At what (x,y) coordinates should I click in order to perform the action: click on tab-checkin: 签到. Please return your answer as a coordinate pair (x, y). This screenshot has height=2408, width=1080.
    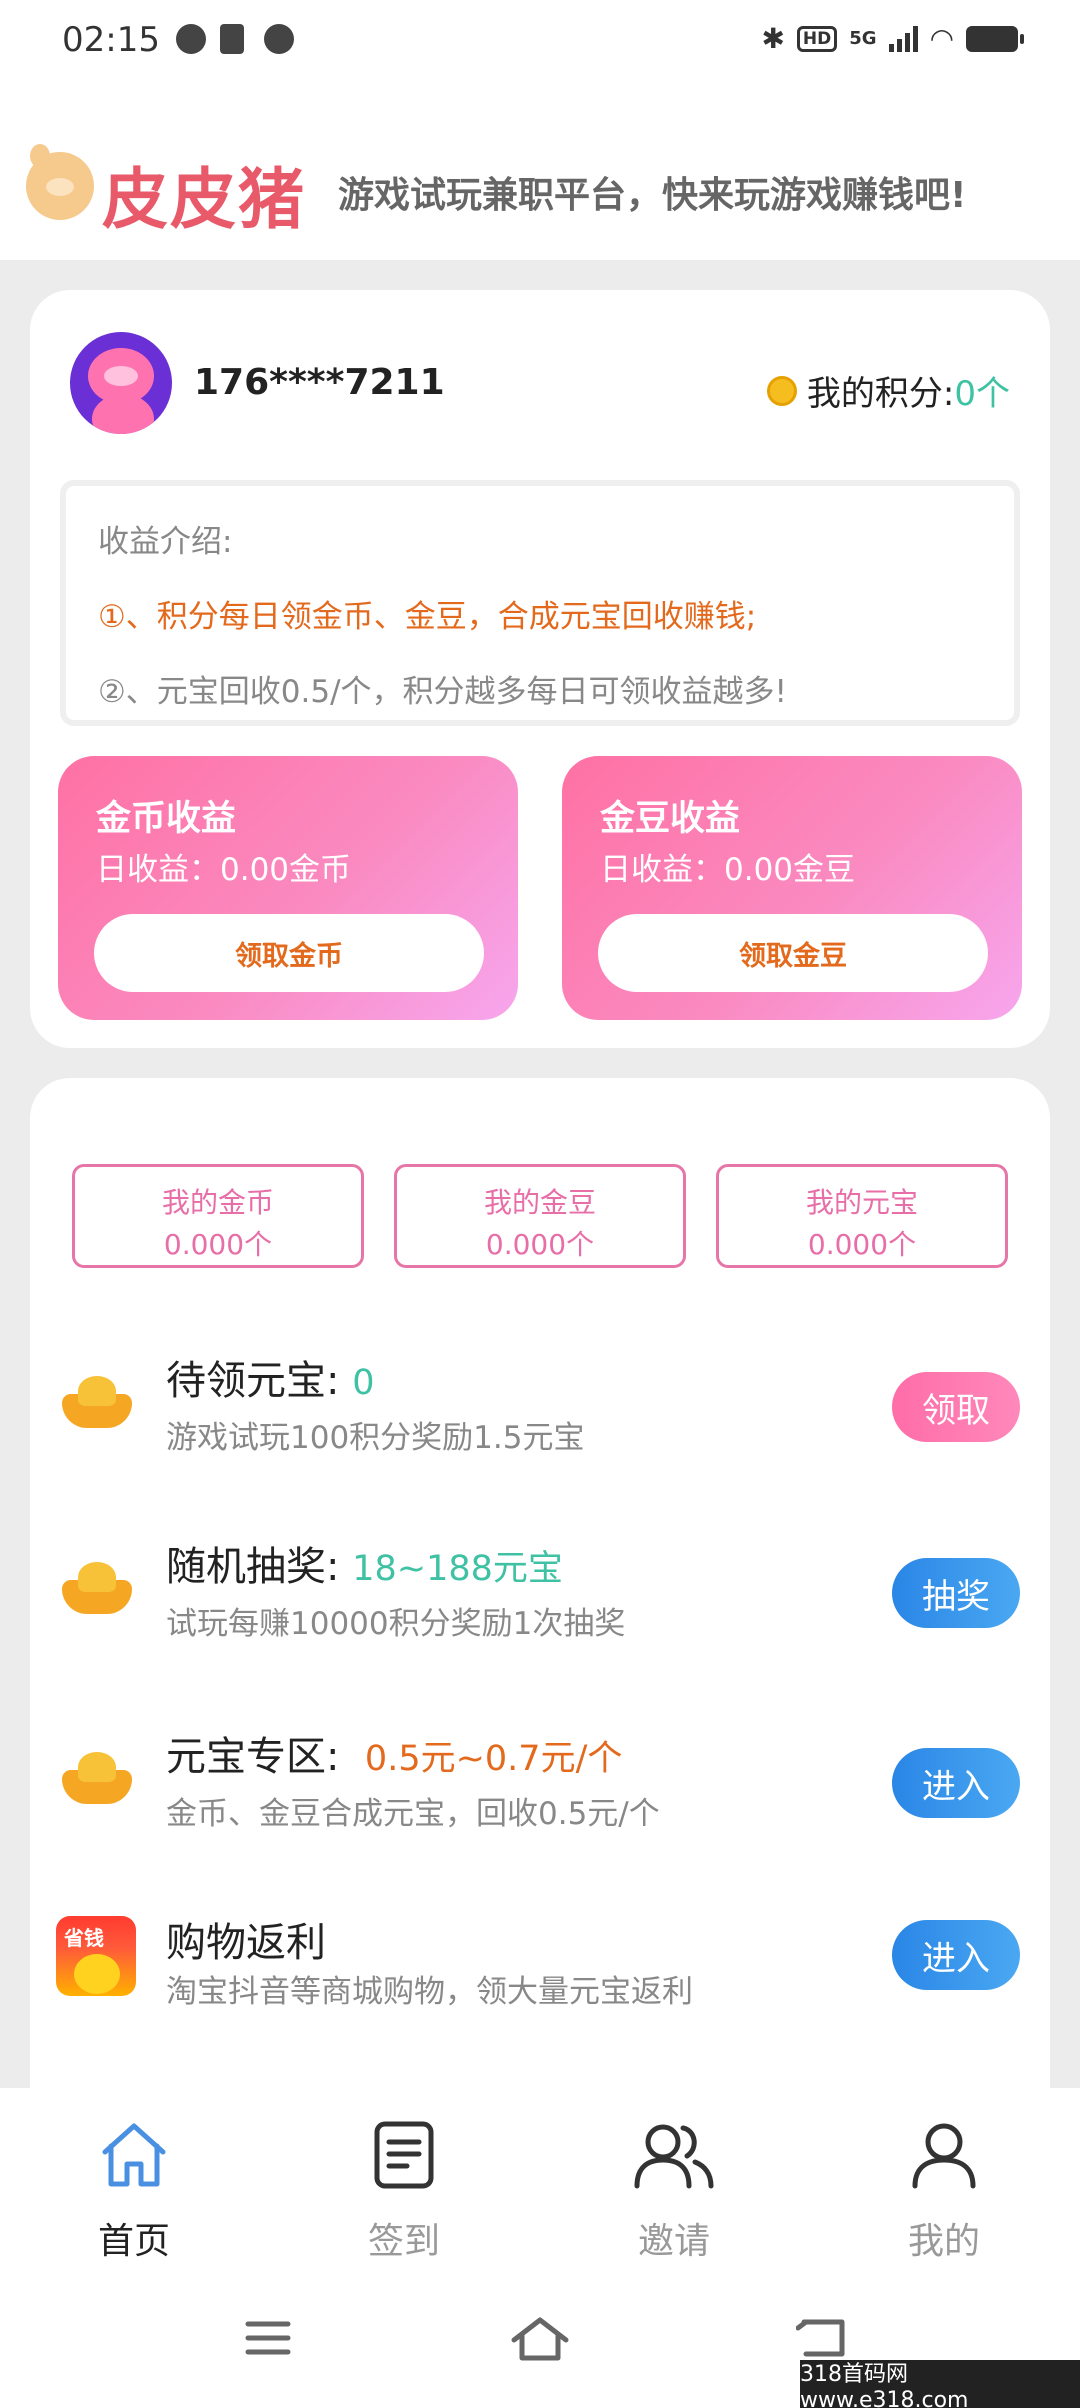
    Looking at the image, I should click on (404, 2191).